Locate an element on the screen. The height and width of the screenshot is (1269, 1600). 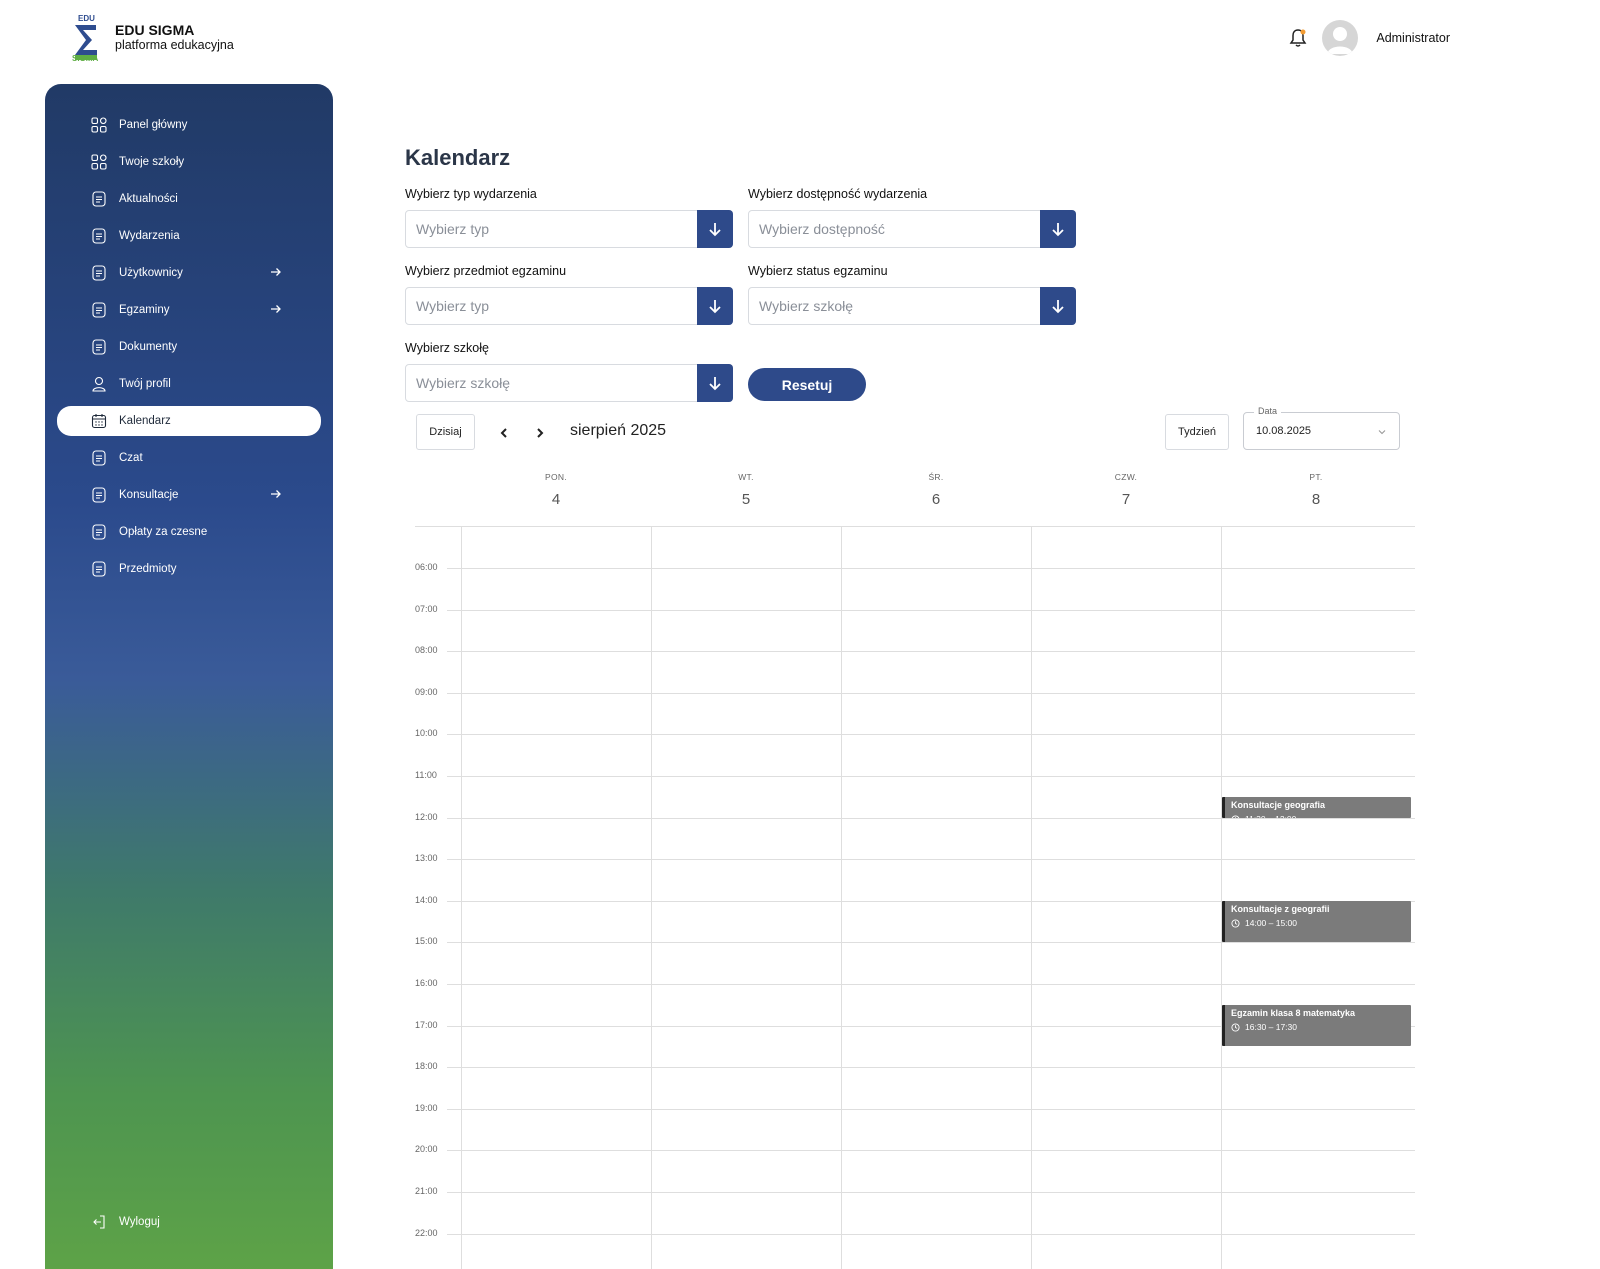
prev-week-icon is located at coordinates (504, 433).